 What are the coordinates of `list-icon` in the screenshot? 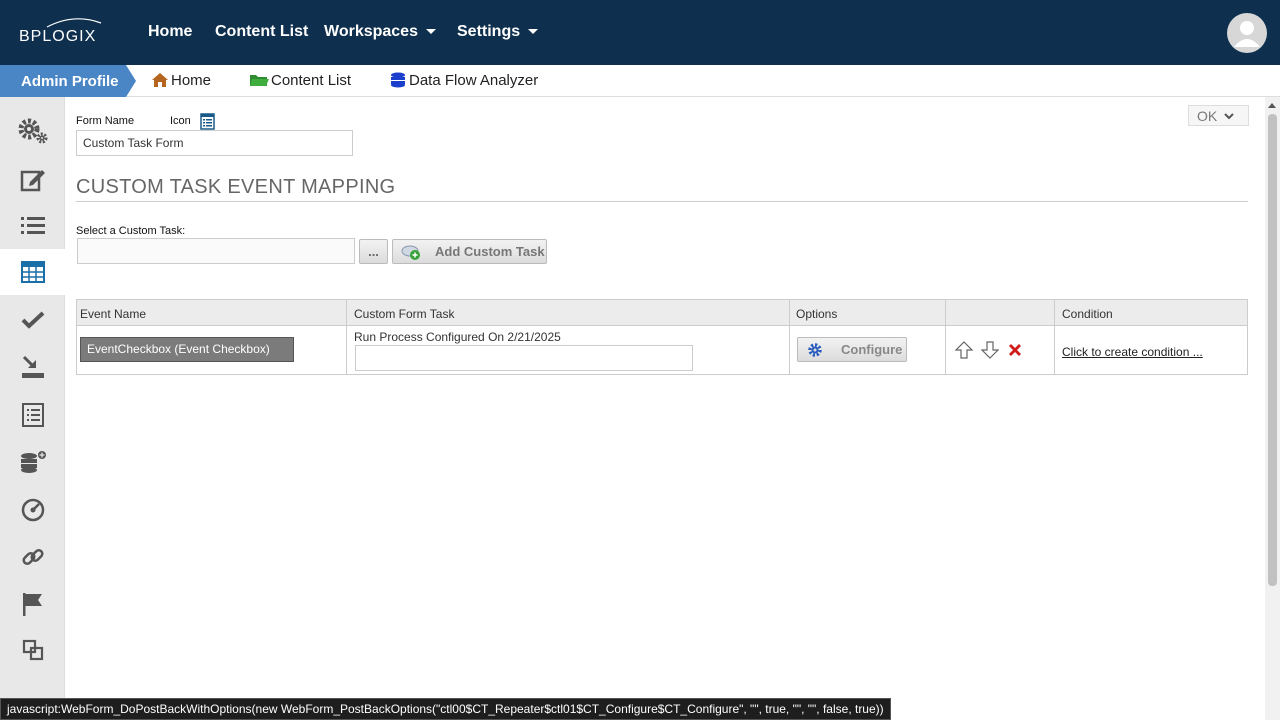 It's located at (32, 225).